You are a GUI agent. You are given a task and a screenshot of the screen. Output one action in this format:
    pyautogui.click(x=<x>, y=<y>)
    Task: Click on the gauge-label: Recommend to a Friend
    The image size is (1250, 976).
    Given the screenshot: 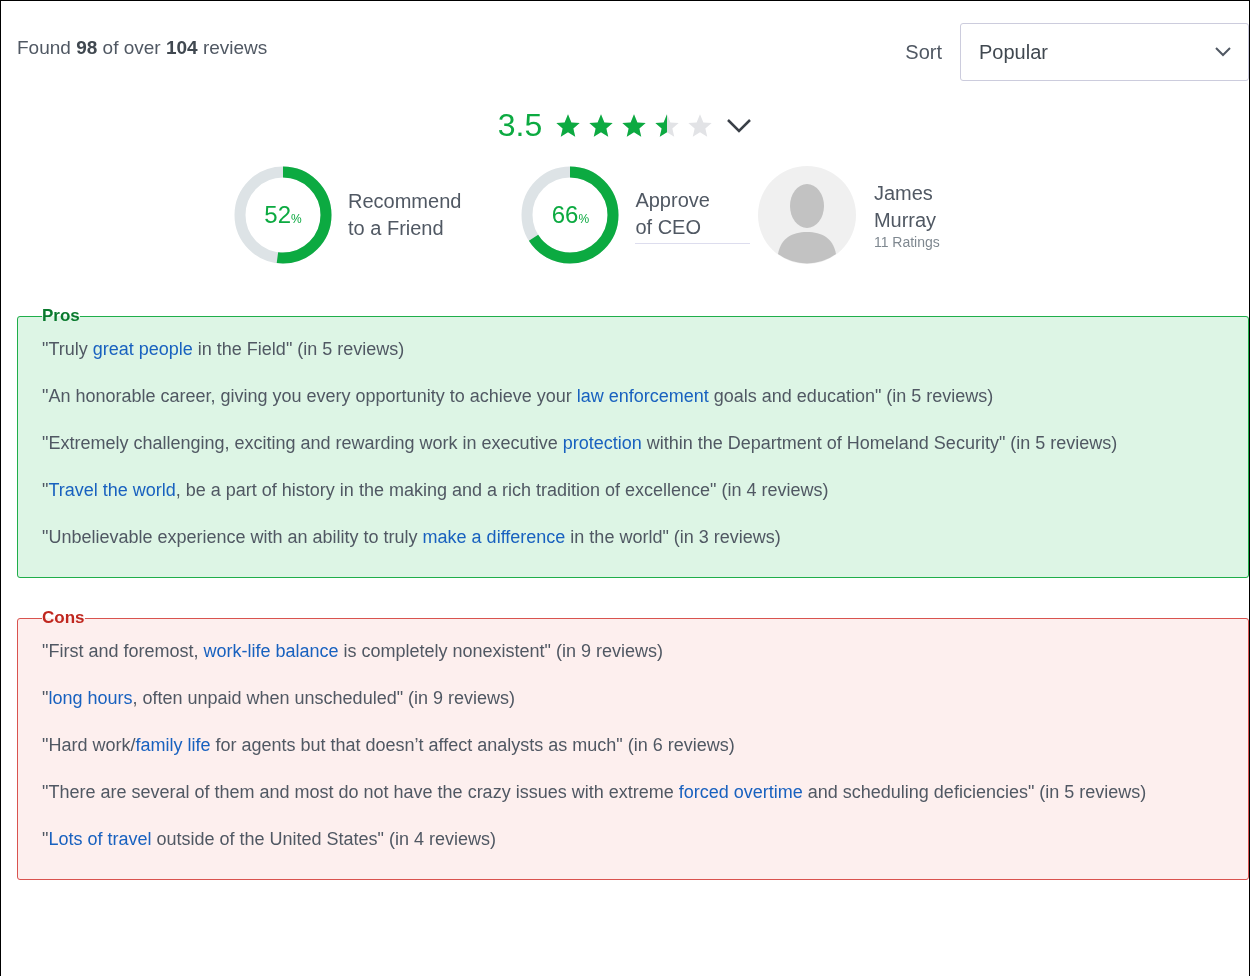 What is the action you would take?
    pyautogui.click(x=405, y=215)
    